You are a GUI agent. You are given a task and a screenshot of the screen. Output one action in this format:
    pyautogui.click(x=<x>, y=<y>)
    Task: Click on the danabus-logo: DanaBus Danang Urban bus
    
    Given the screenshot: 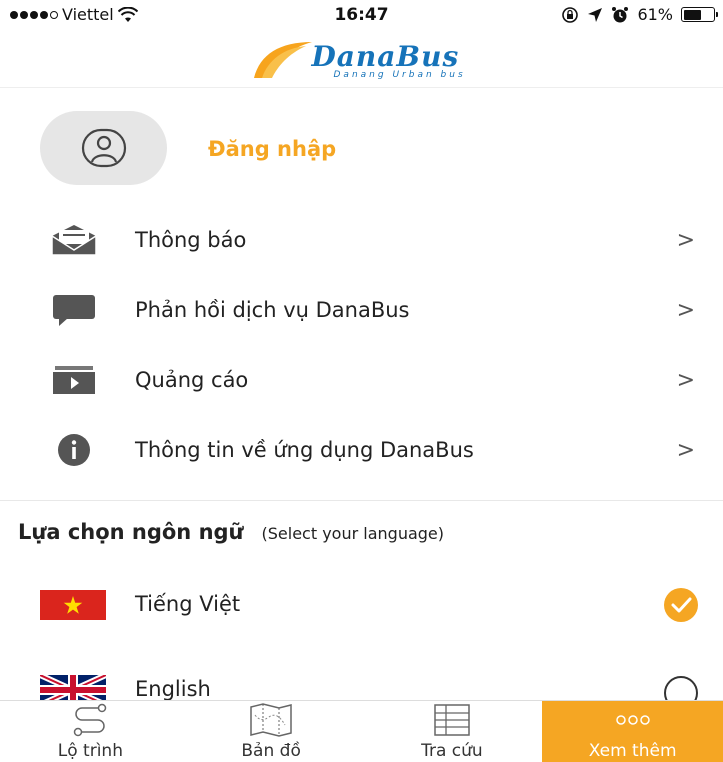 What is the action you would take?
    pyautogui.click(x=362, y=59)
    